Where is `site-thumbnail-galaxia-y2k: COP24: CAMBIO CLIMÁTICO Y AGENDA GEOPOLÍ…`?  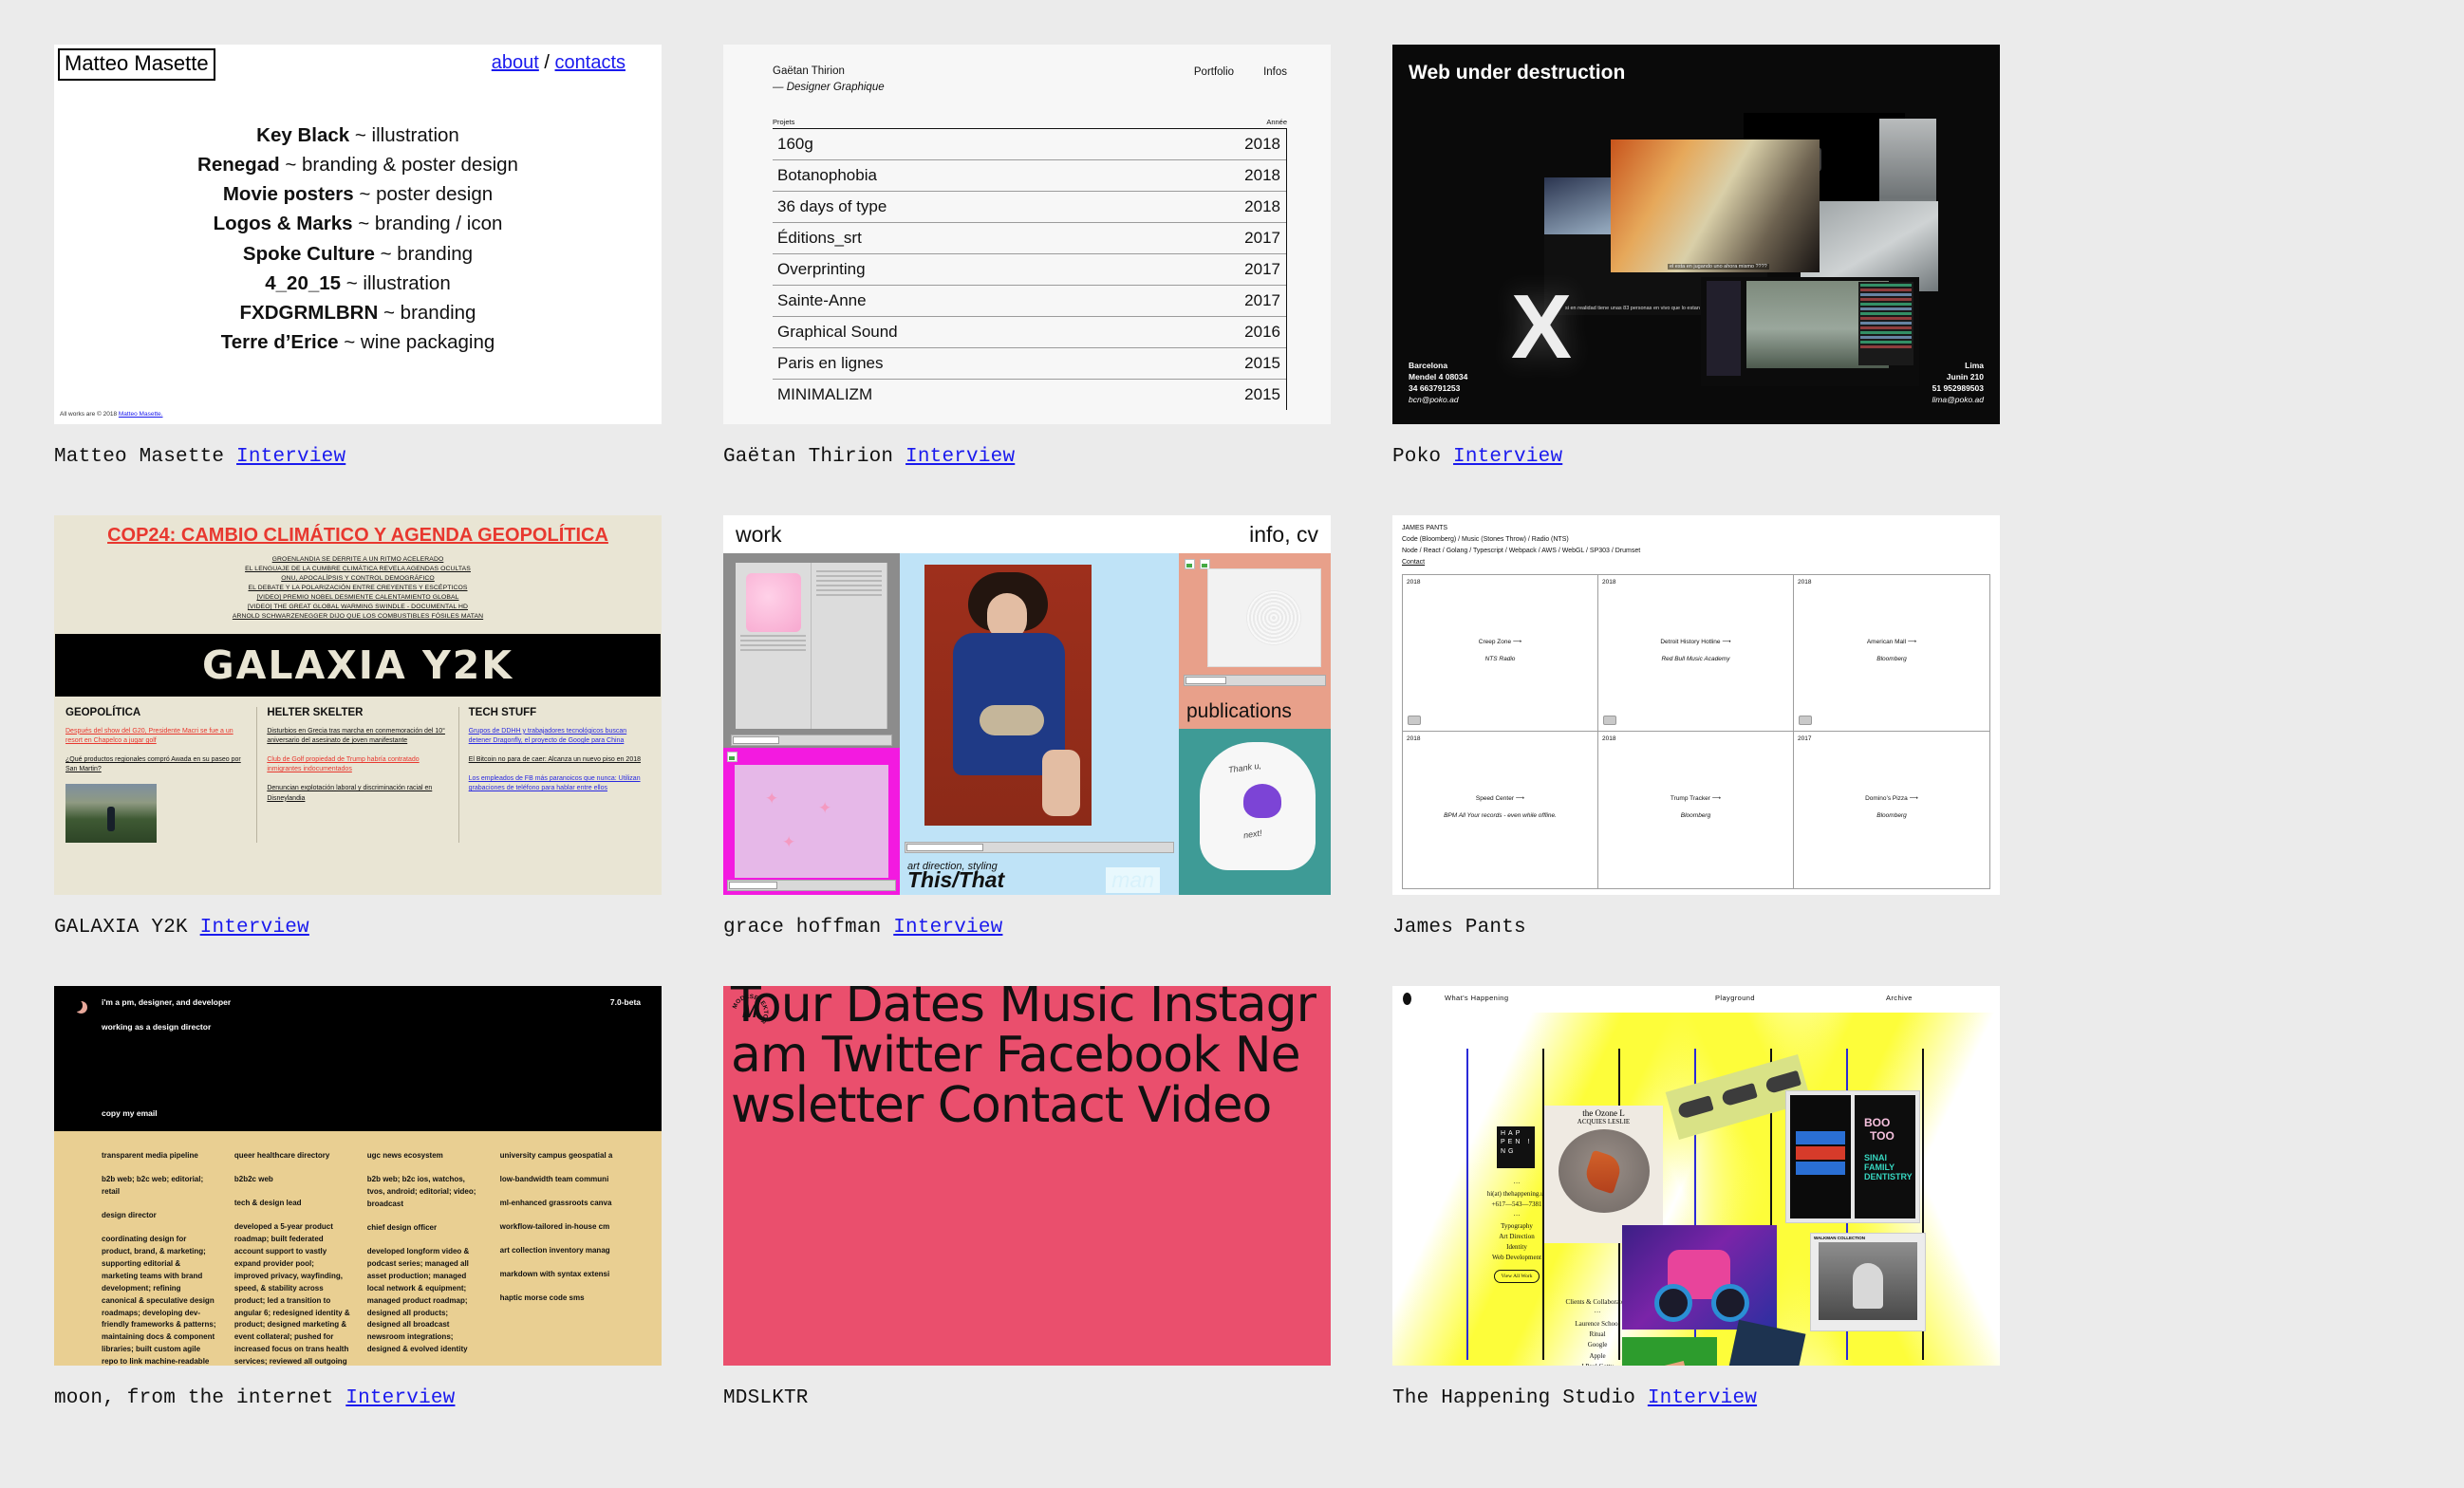
site-thumbnail-galaxia-y2k: COP24: CAMBIO CLIMÁTICO Y AGENDA GEOPOLÍ… is located at coordinates (358, 705).